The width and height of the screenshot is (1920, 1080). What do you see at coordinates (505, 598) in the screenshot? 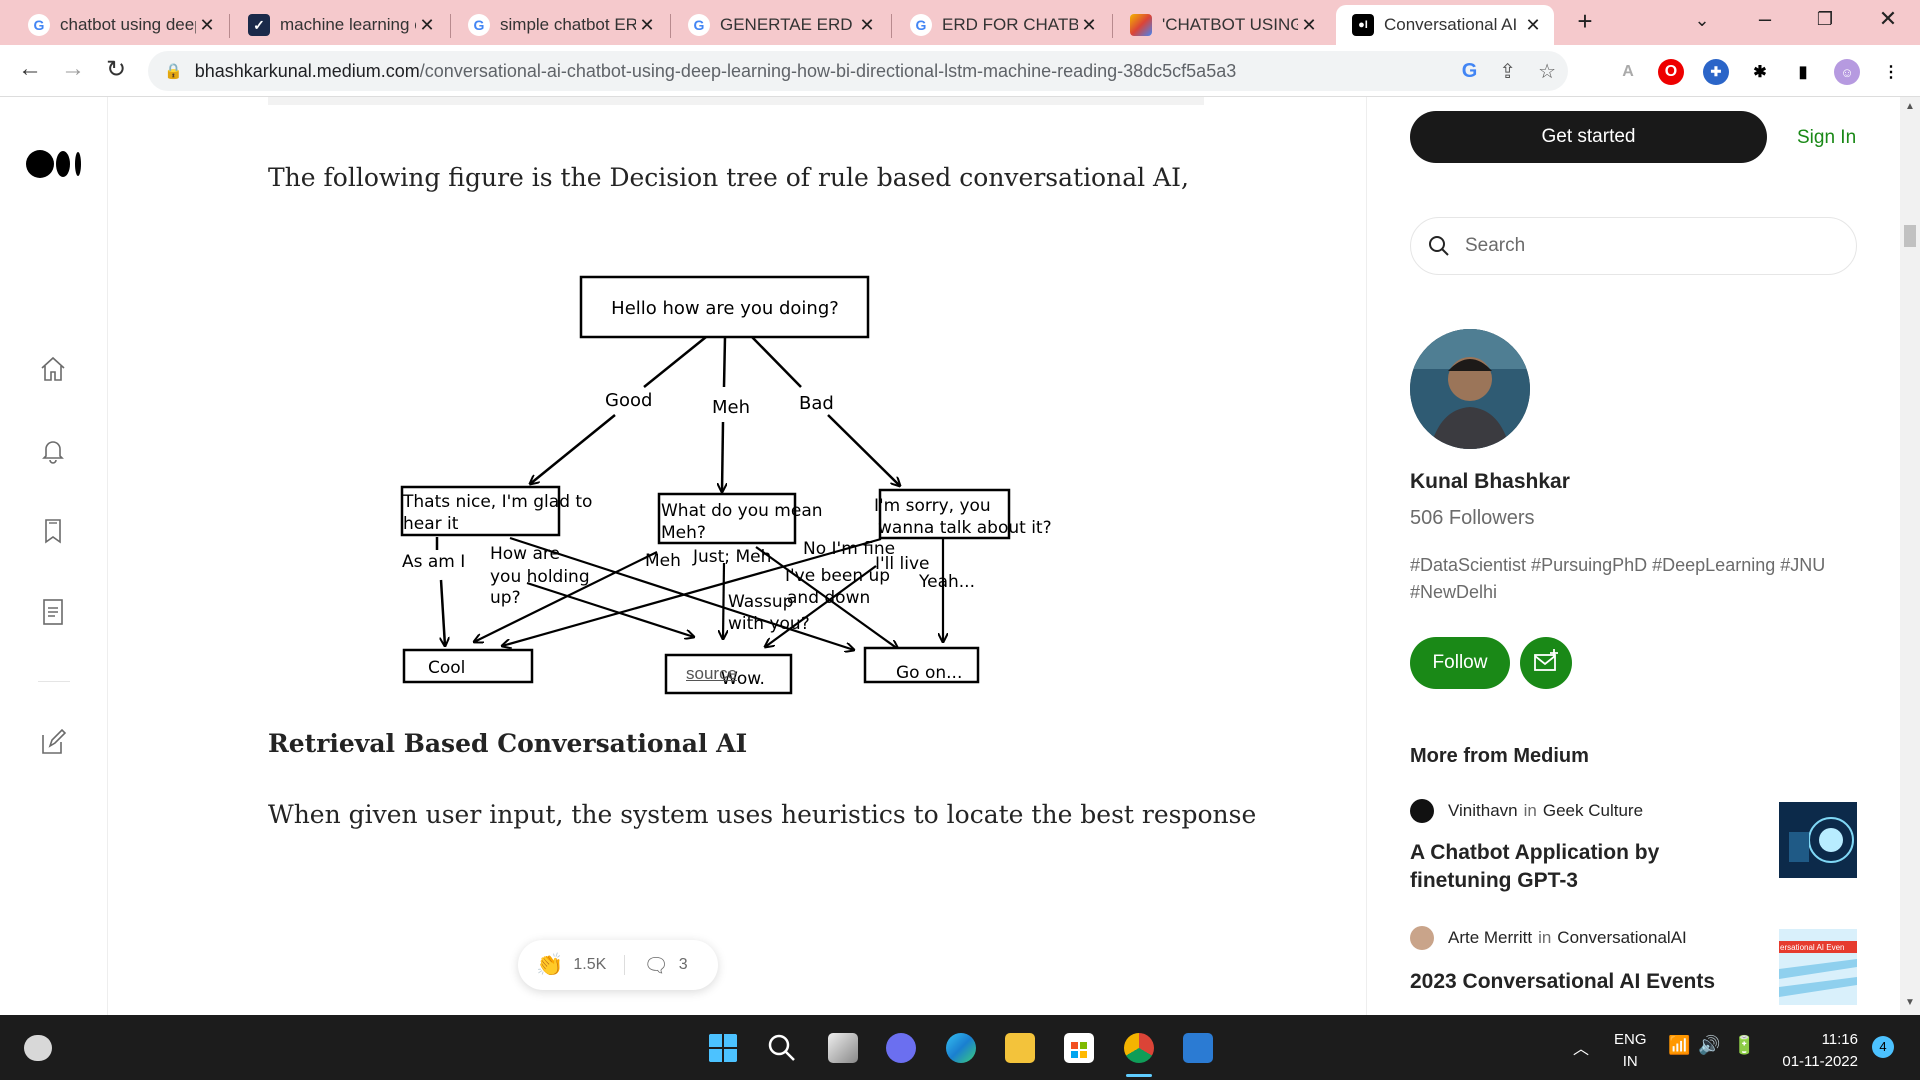
I see `edge-label-how-are-3: up?` at bounding box center [505, 598].